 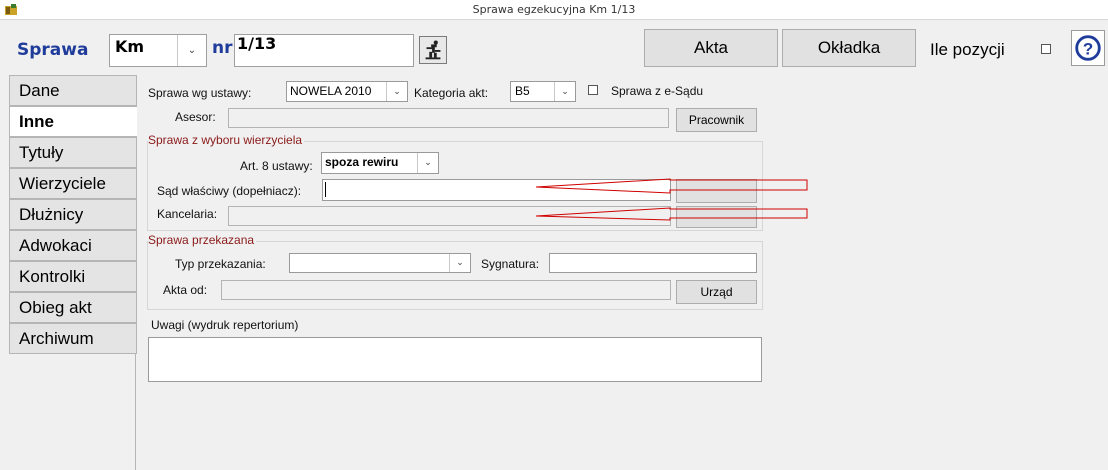 What do you see at coordinates (1046, 49) in the screenshot?
I see `ile-pozycji-checkbox` at bounding box center [1046, 49].